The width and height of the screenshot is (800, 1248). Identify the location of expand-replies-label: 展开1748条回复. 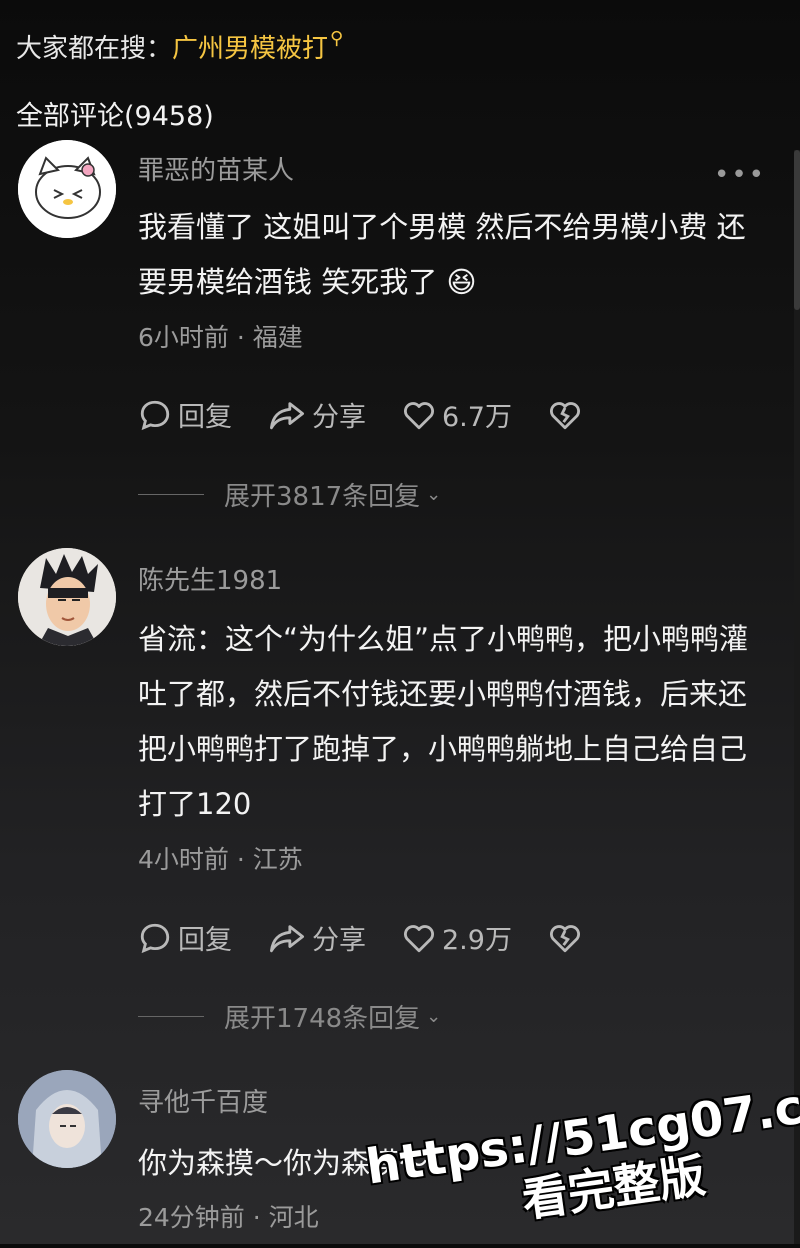
(322, 1019).